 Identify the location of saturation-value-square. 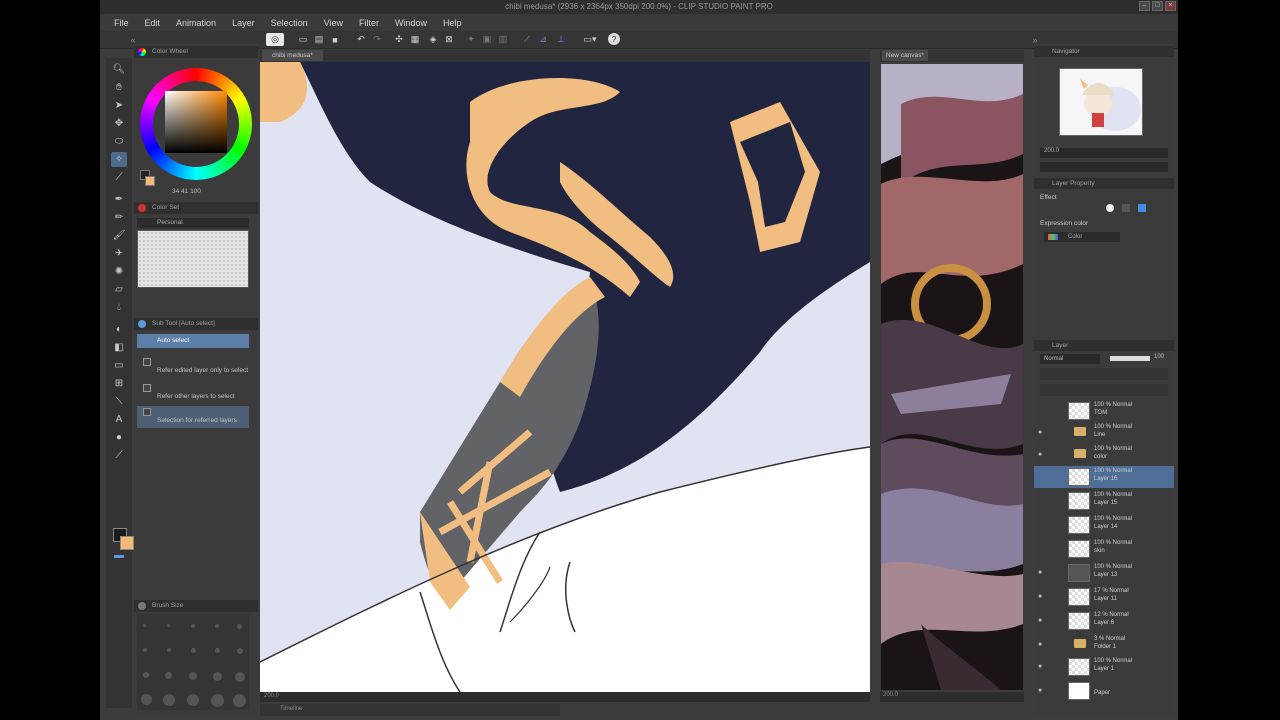
(196, 122).